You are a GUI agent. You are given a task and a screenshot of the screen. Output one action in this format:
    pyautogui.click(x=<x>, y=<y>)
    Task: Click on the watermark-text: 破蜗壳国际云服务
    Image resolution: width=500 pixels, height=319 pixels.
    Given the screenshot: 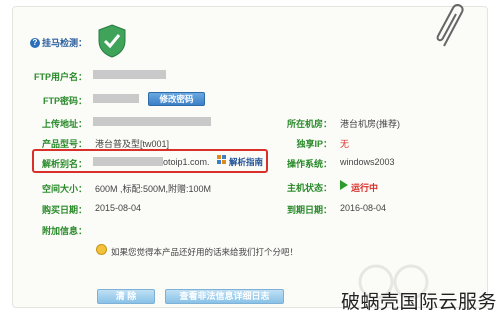 What is the action you would take?
    pyautogui.click(x=418, y=302)
    